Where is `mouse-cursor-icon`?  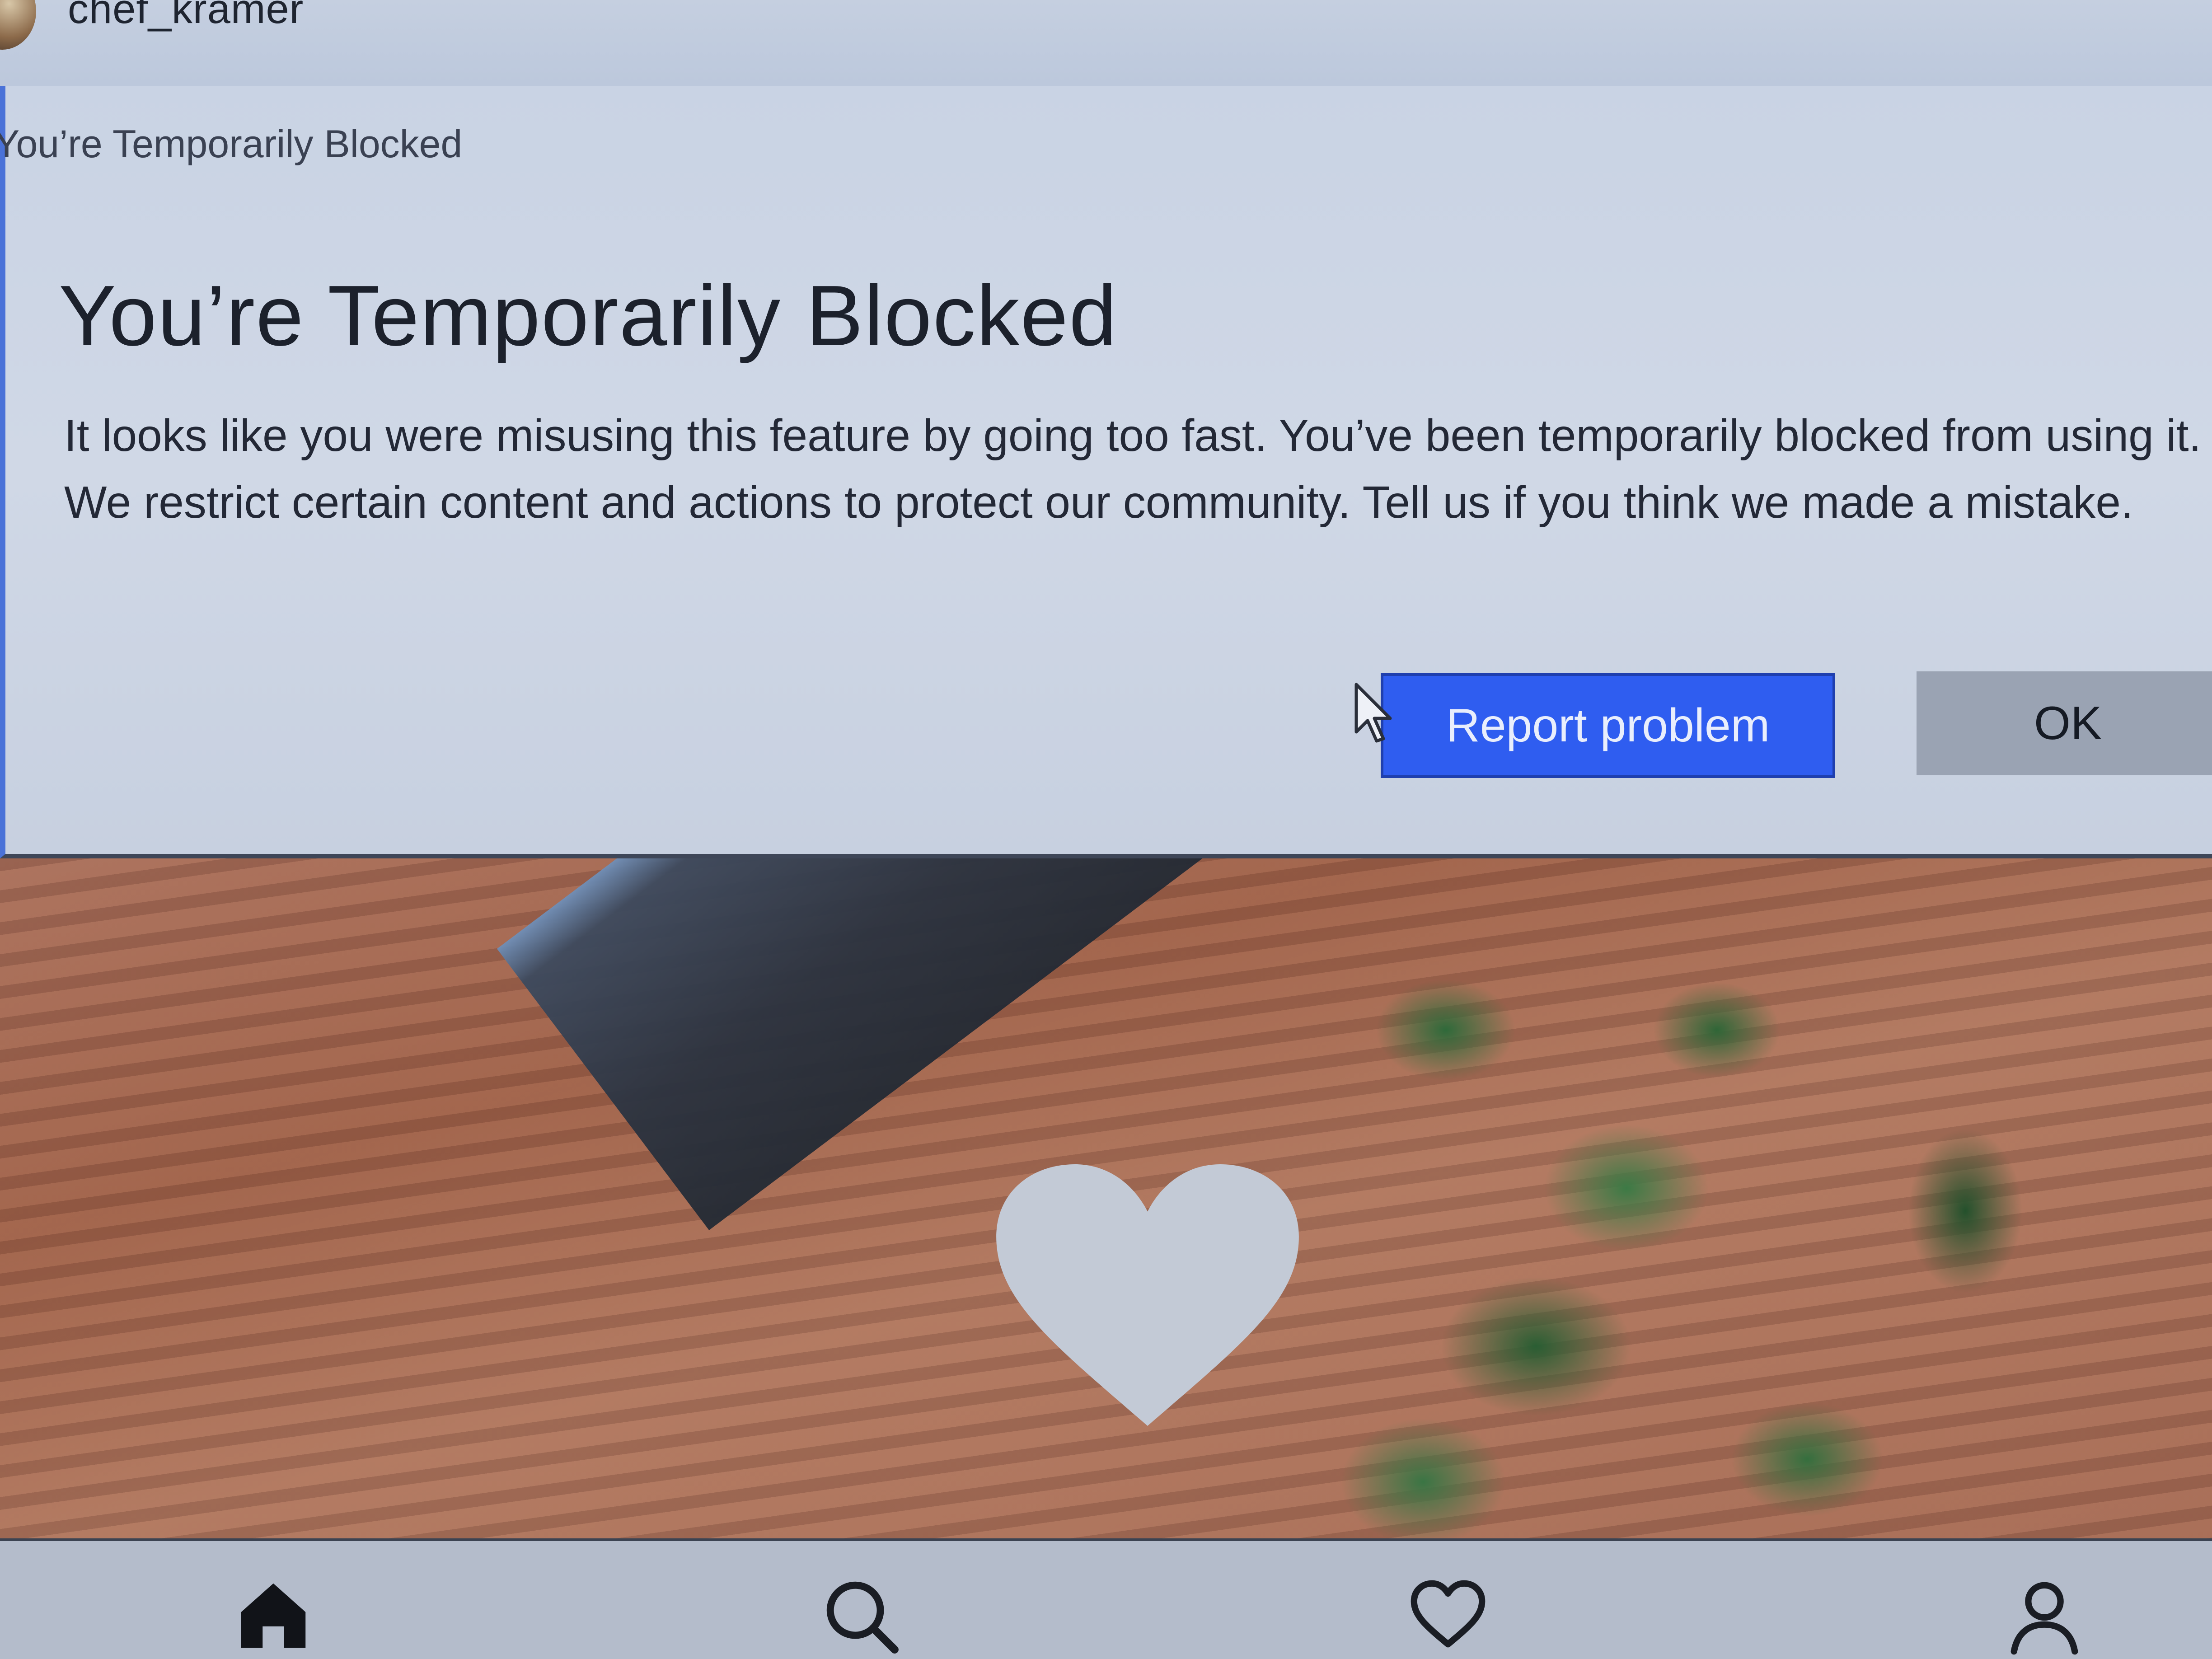 mouse-cursor-icon is located at coordinates (1373, 713).